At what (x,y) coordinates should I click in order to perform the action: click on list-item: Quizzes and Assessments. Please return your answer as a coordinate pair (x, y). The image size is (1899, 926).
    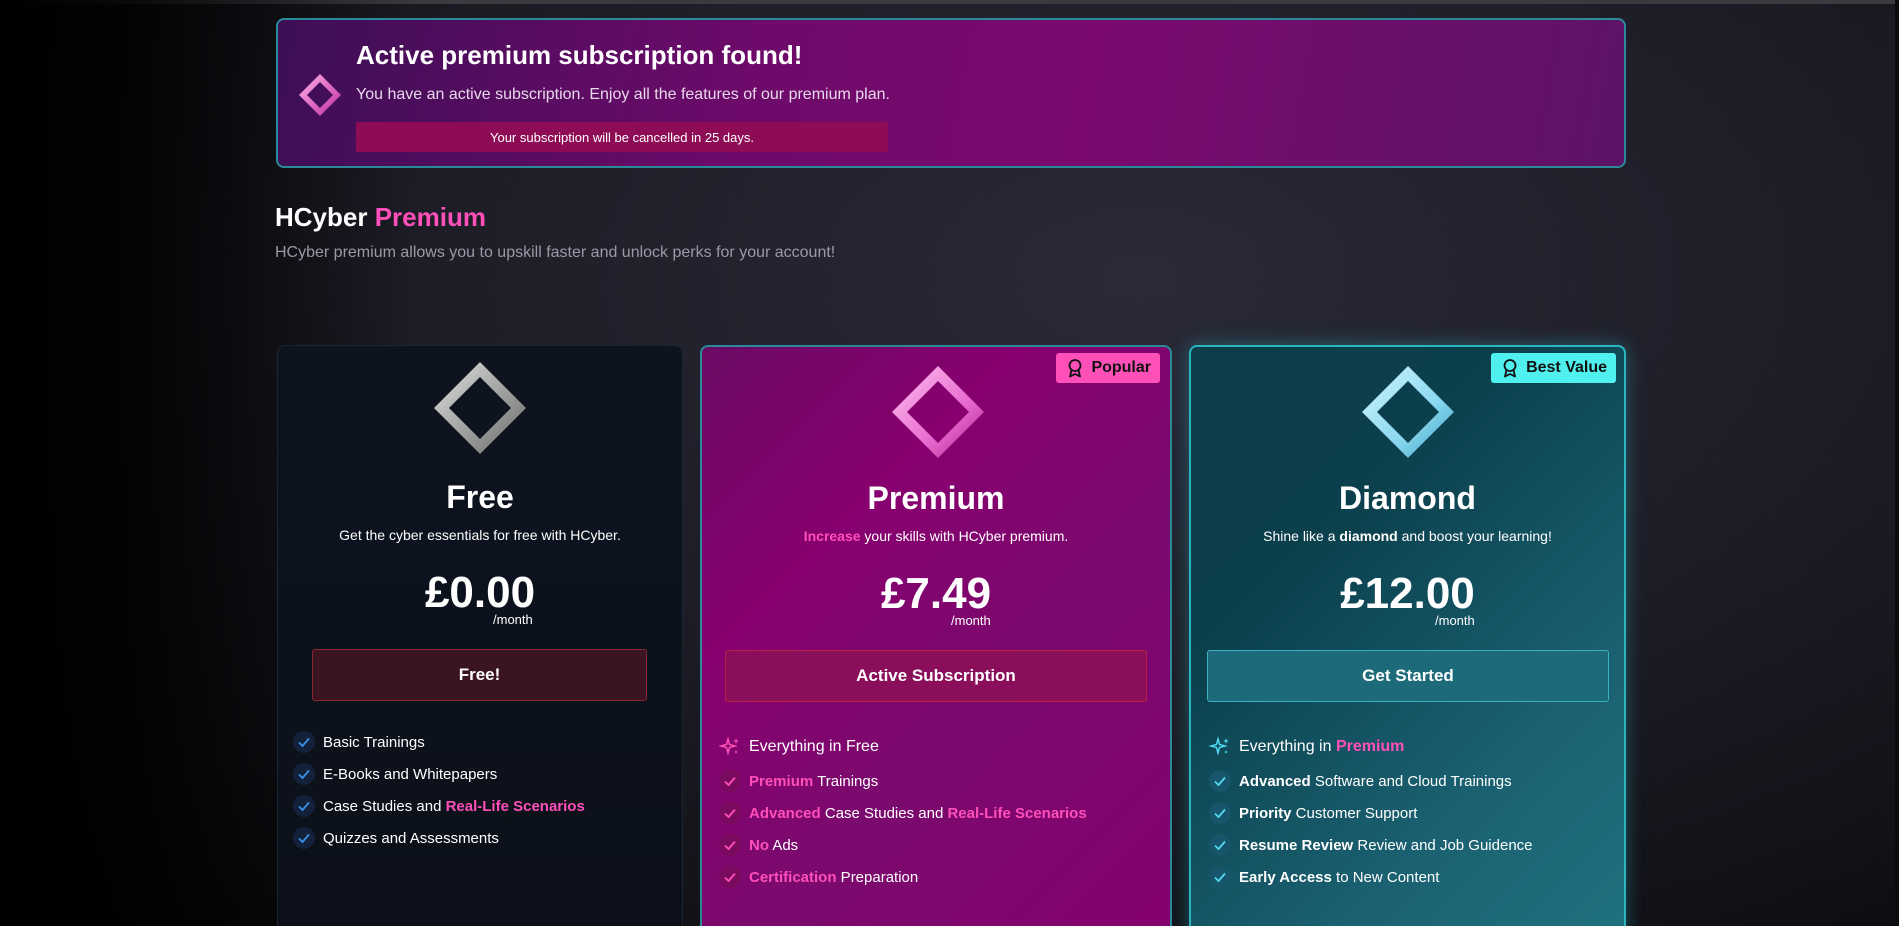
    Looking at the image, I should click on (439, 838).